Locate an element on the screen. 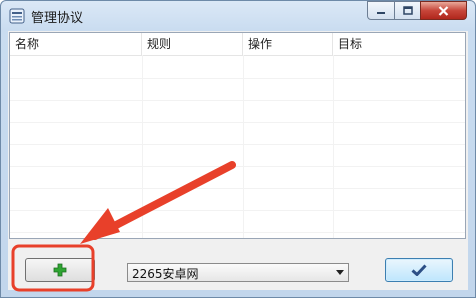 Image resolution: width=476 pixels, height=298 pixels. maximize-button is located at coordinates (407, 10).